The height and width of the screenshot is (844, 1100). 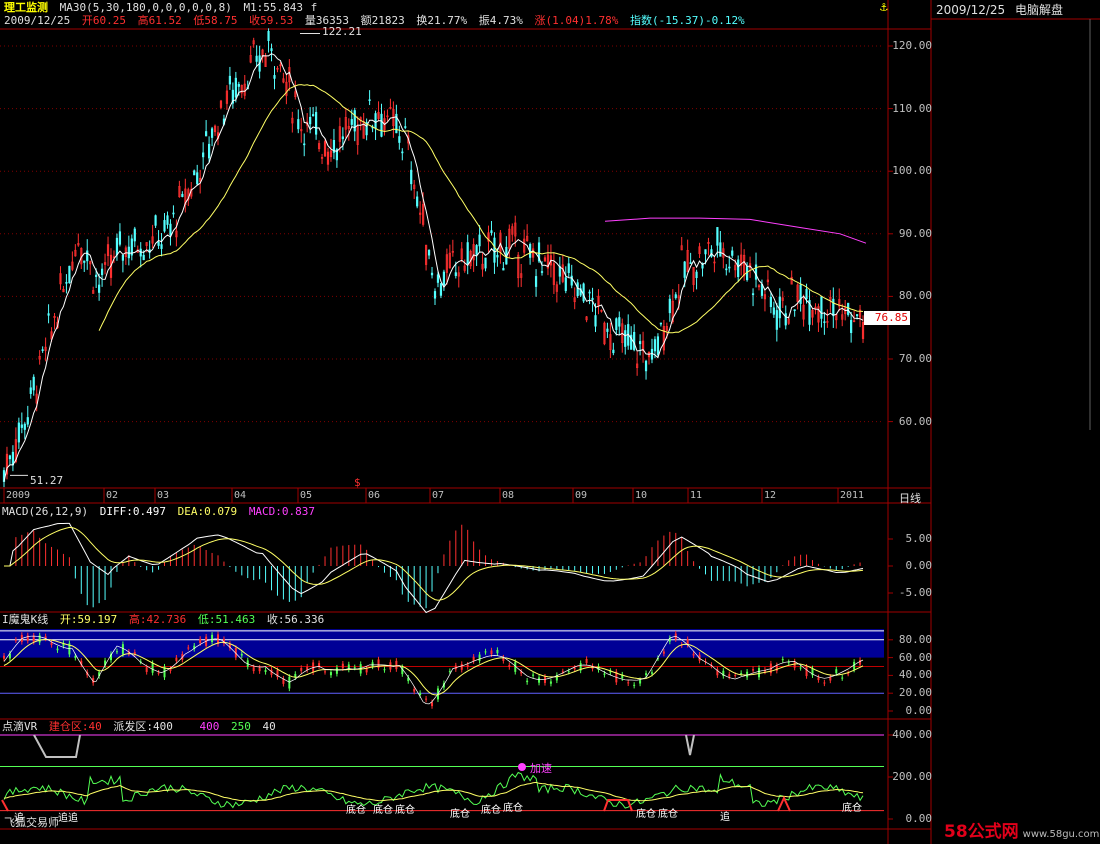 I want to click on right-panel-date: 2009/12/25, so click(x=971, y=10).